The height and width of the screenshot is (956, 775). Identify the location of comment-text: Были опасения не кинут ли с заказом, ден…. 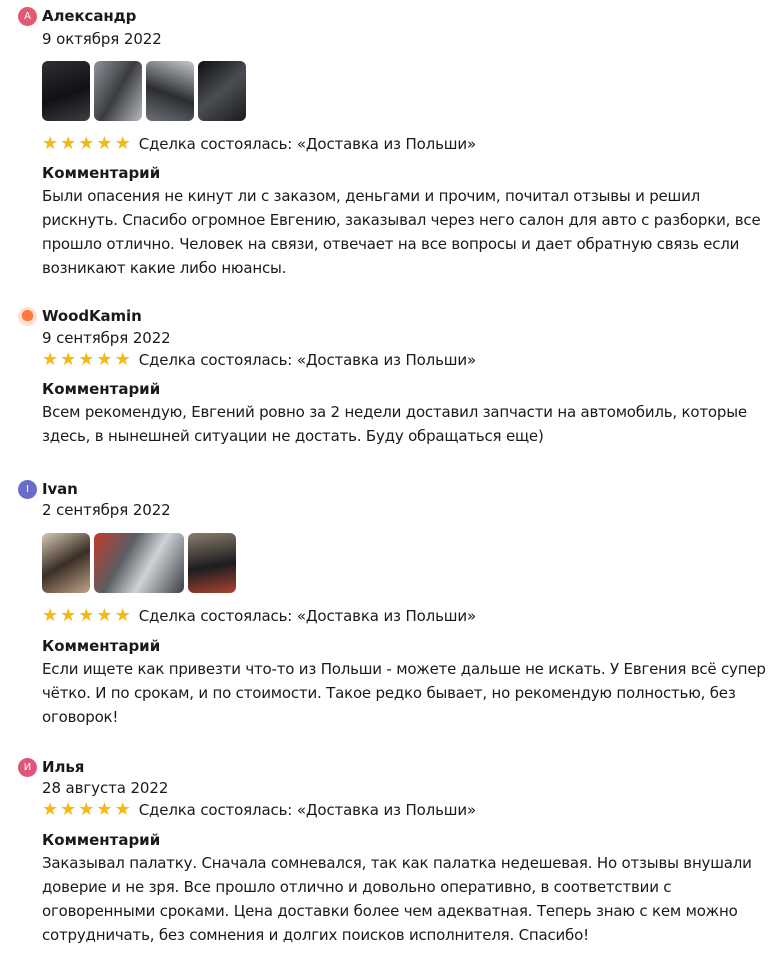
(401, 232).